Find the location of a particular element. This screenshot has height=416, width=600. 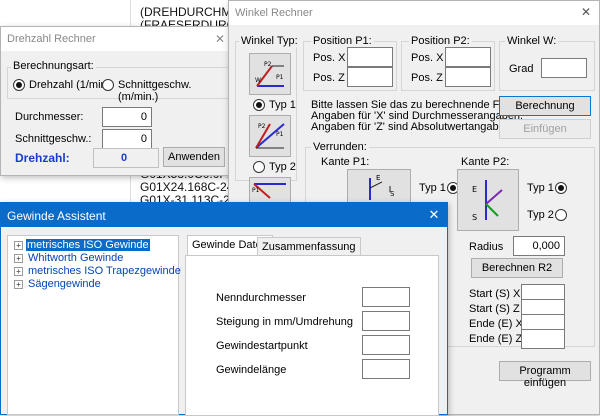

durchmesser-label: Durchmesser: is located at coordinates (49, 117).